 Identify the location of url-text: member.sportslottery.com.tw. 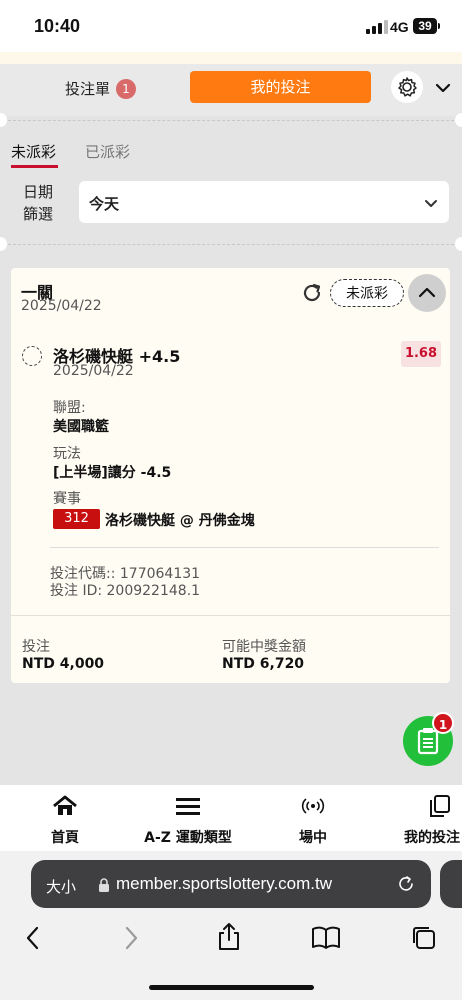
(224, 883).